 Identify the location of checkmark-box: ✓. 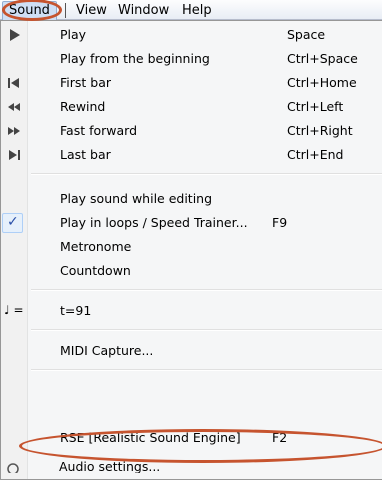
(12, 223).